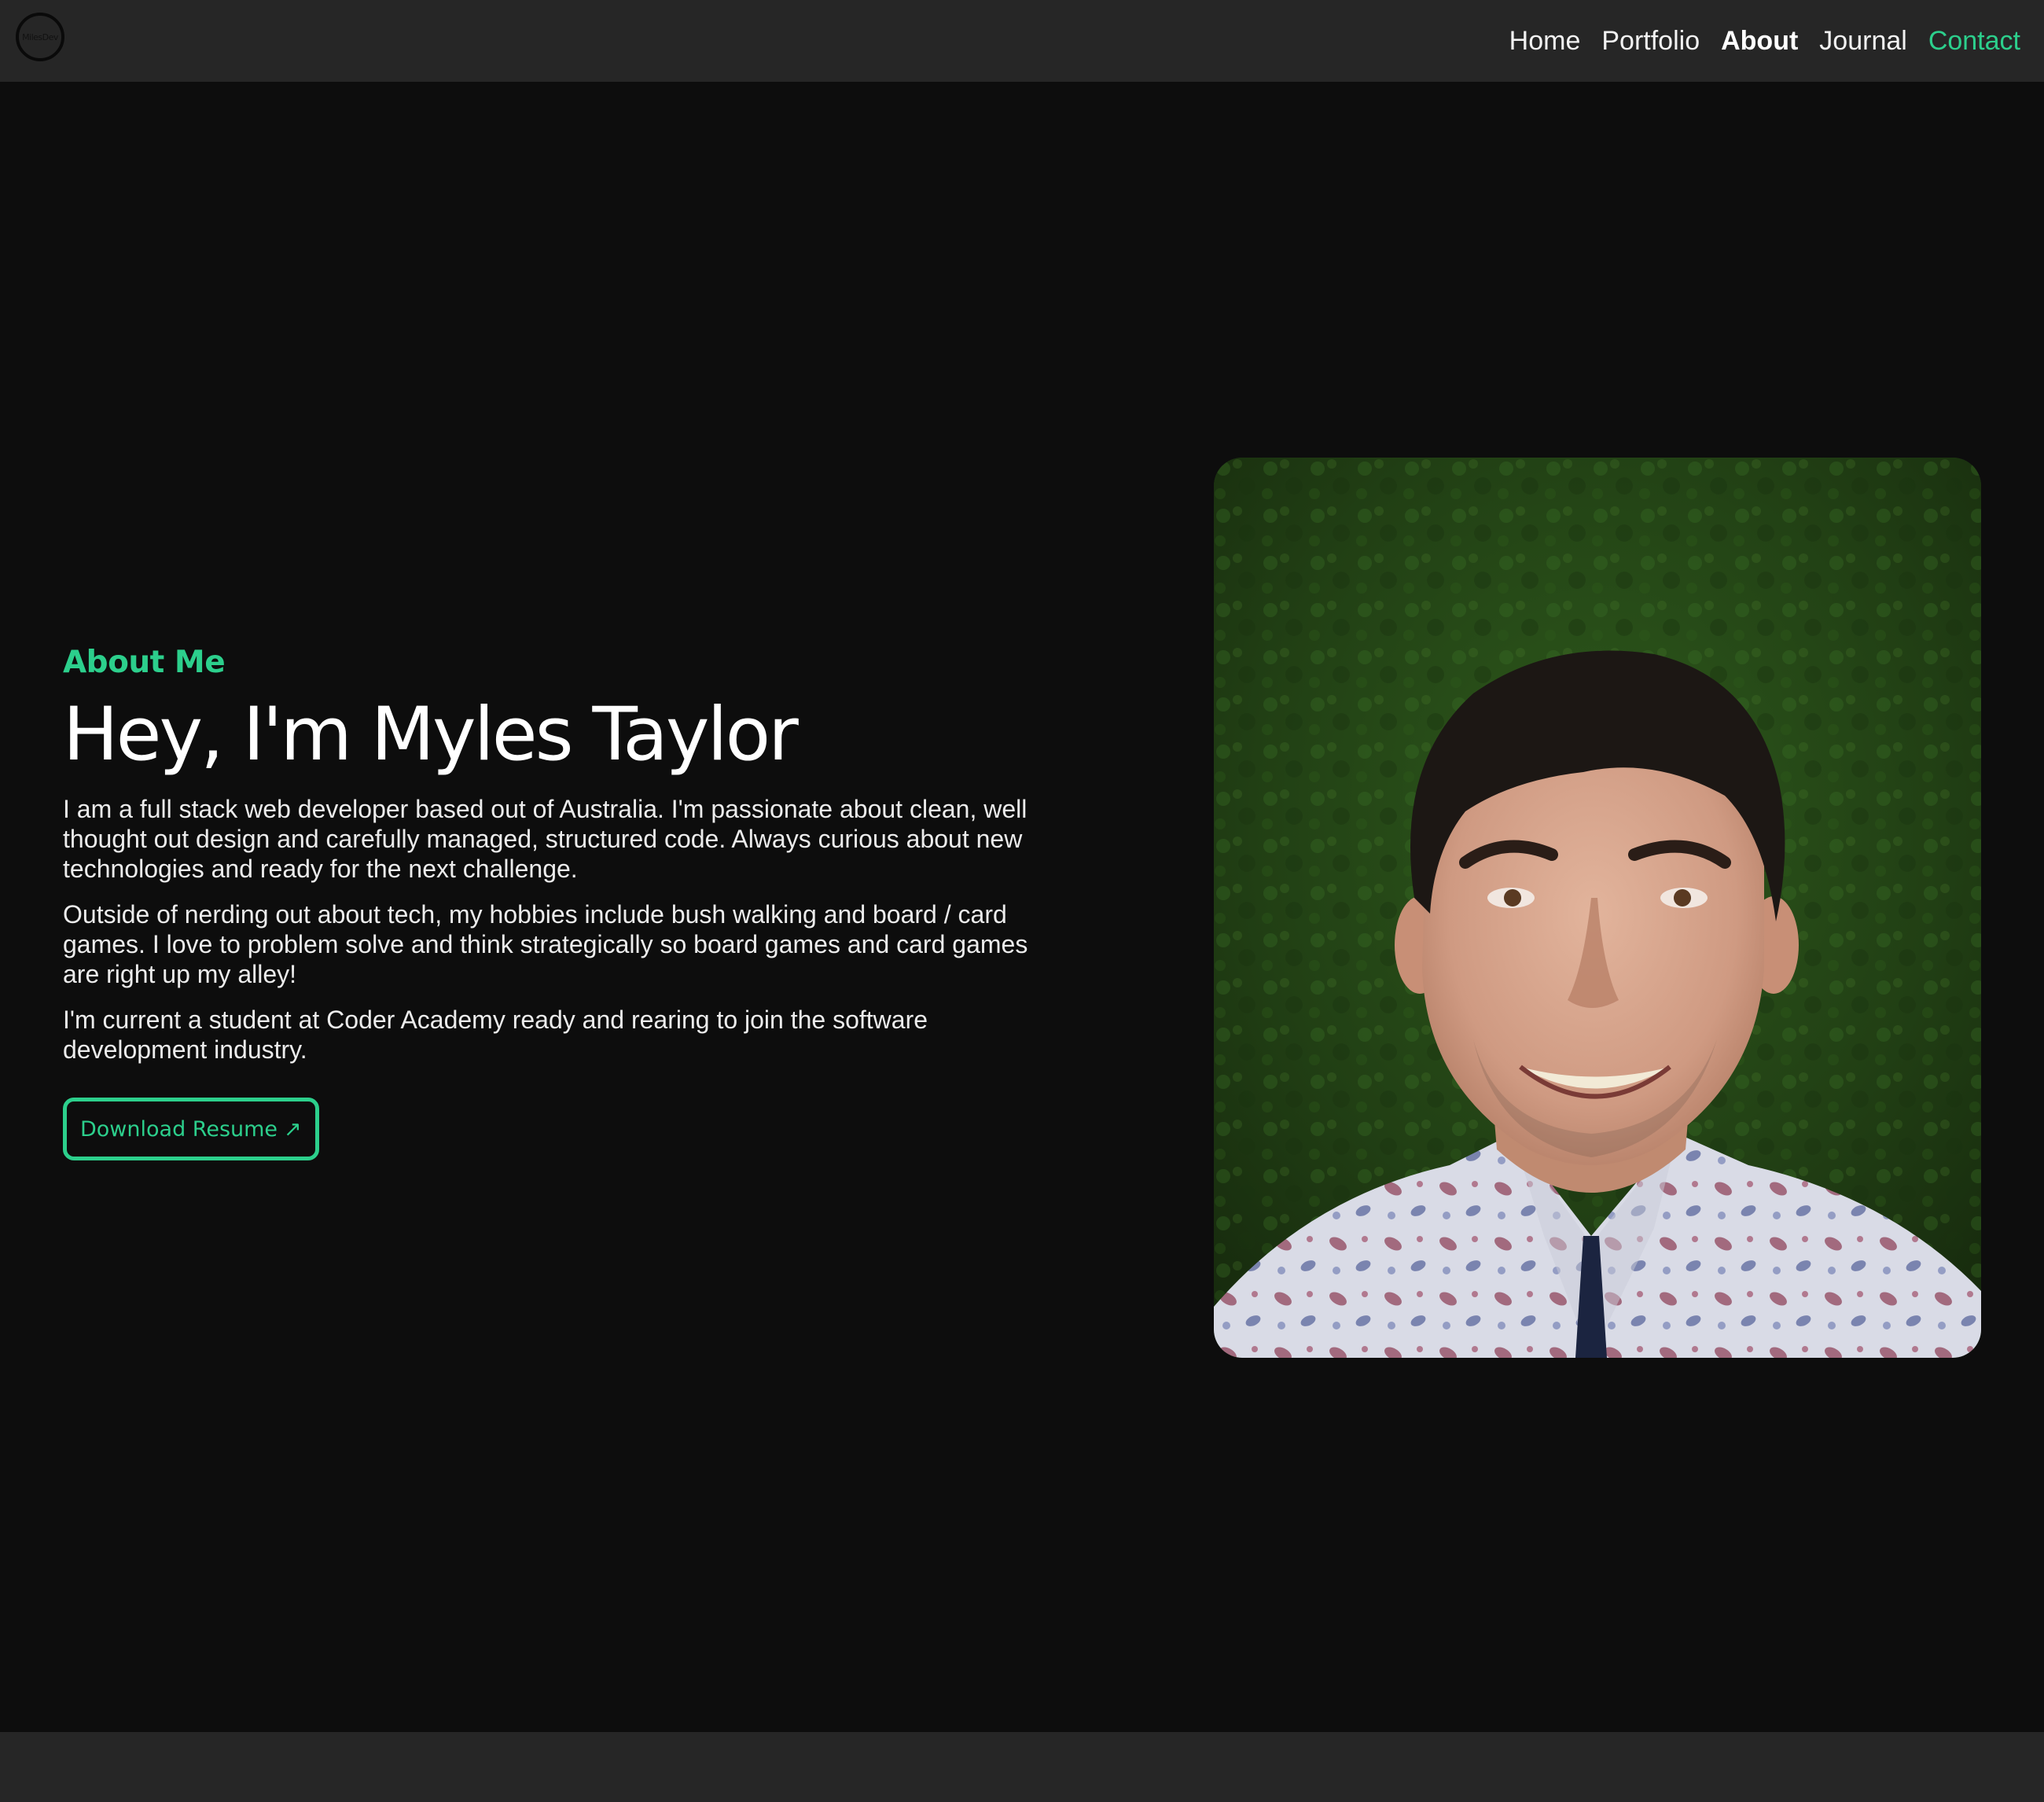 Image resolution: width=2044 pixels, height=1802 pixels. I want to click on footer, so click(1022, 1767).